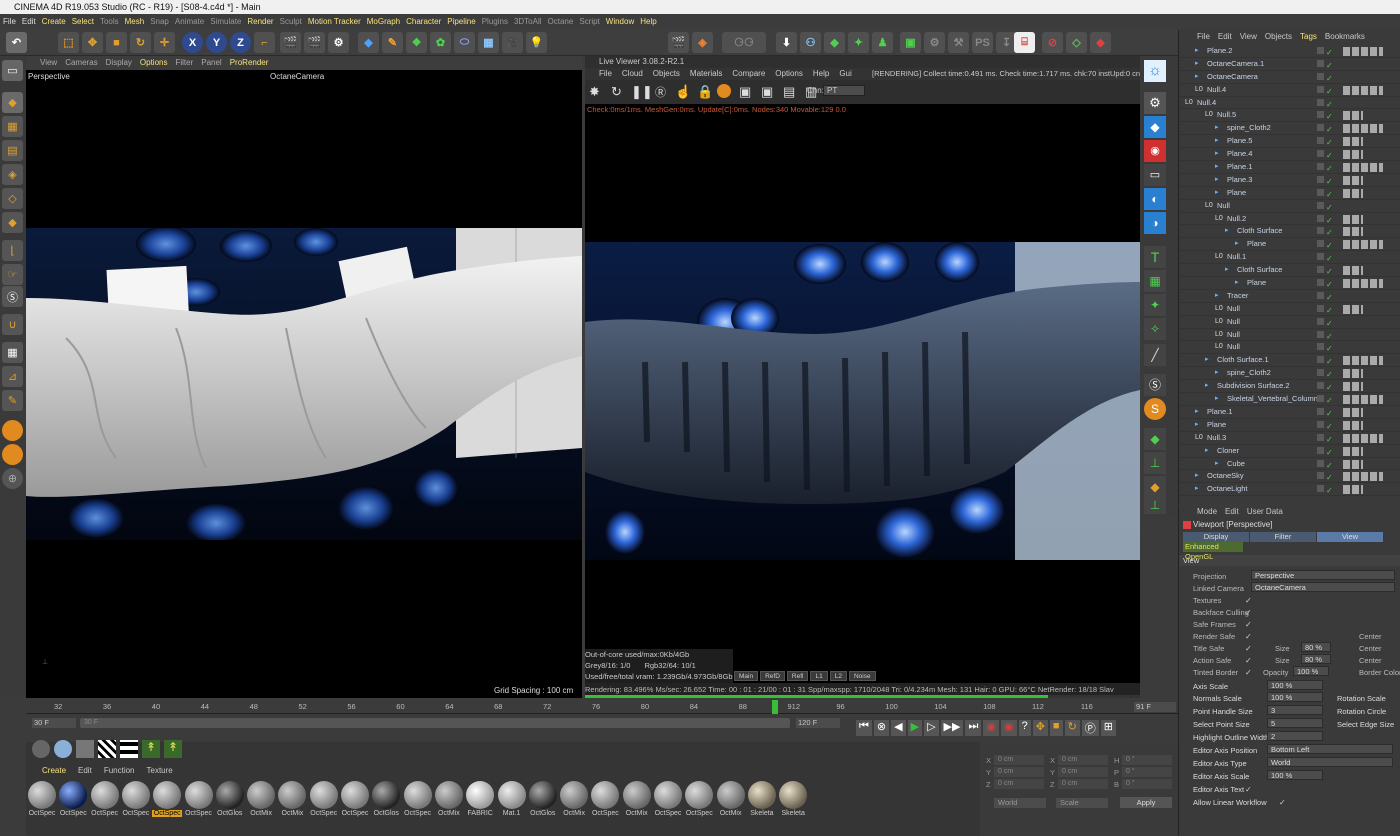 Image resolution: width=1400 pixels, height=836 pixels. What do you see at coordinates (160, 770) in the screenshot?
I see `material-menu-texture: Texture` at bounding box center [160, 770].